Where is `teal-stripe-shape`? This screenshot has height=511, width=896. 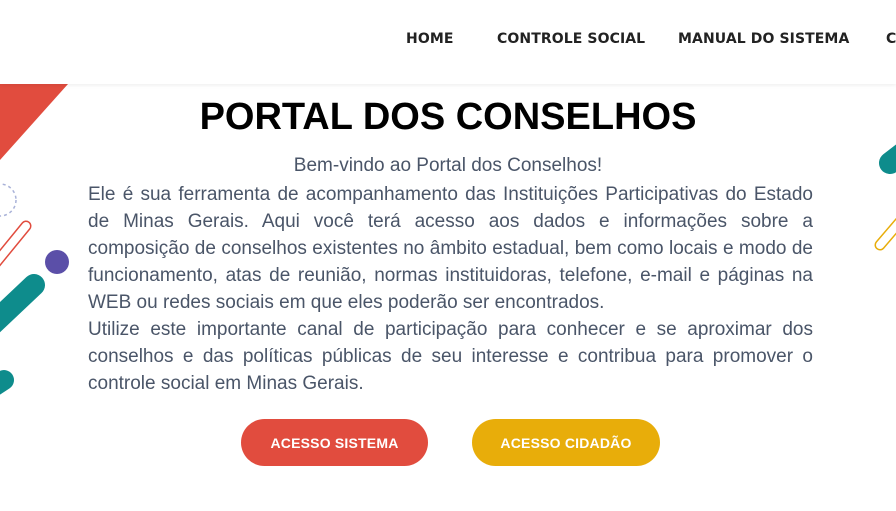 teal-stripe-shape is located at coordinates (22, 303).